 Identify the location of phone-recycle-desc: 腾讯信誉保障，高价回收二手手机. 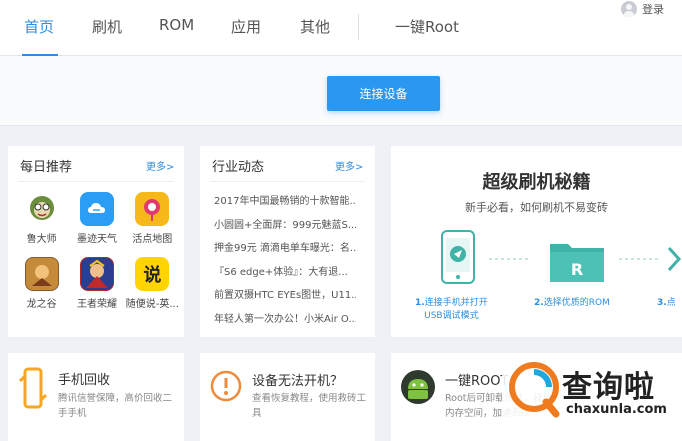
(115, 406).